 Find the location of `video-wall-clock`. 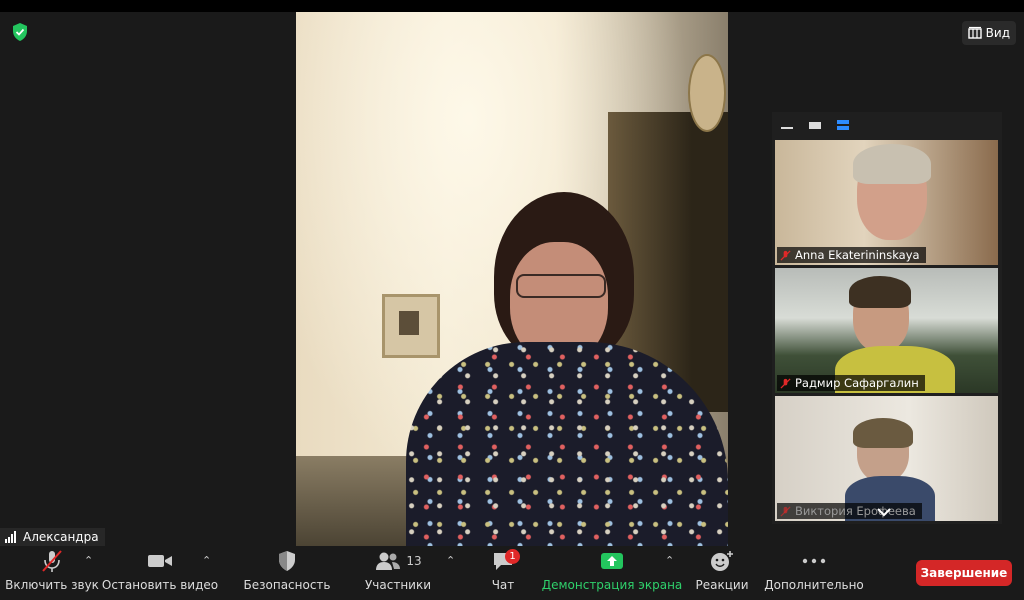

video-wall-clock is located at coordinates (707, 93).